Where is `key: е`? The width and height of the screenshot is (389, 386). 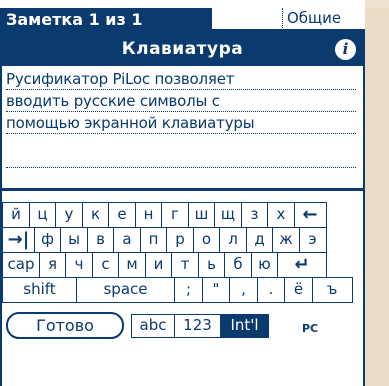
key: е is located at coordinates (122, 215).